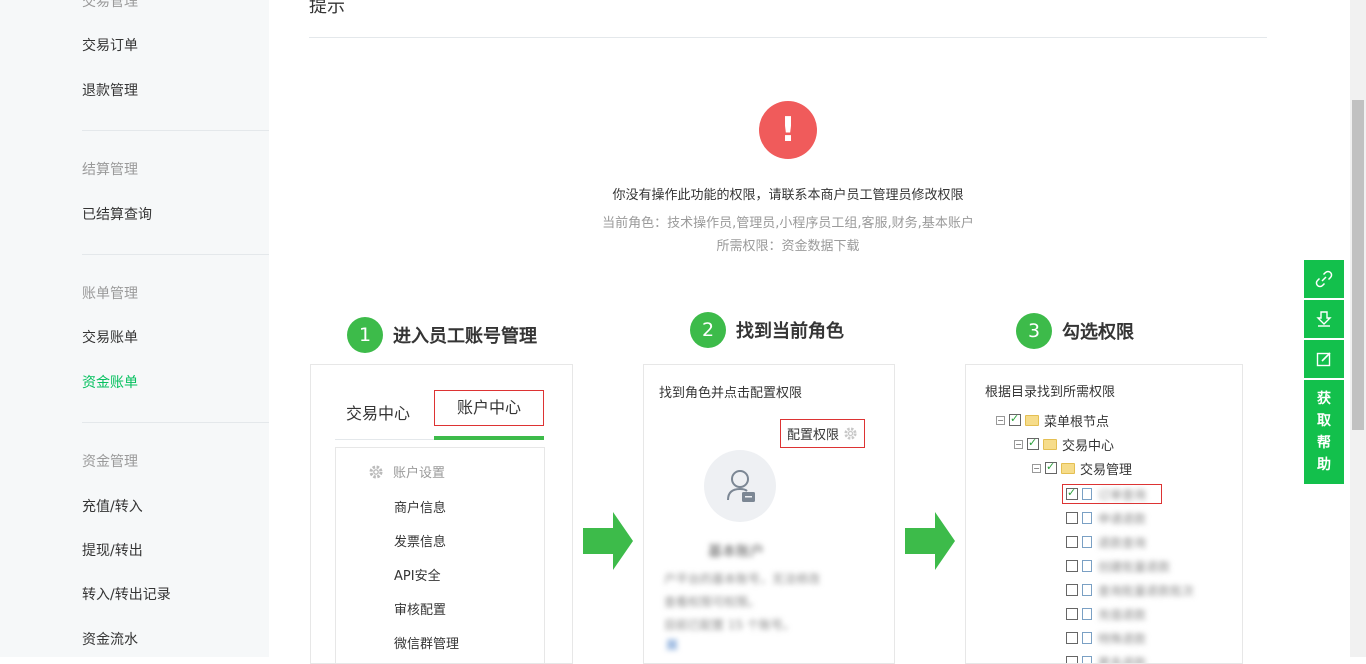  What do you see at coordinates (426, 642) in the screenshot?
I see `menu-item: 微信群管理` at bounding box center [426, 642].